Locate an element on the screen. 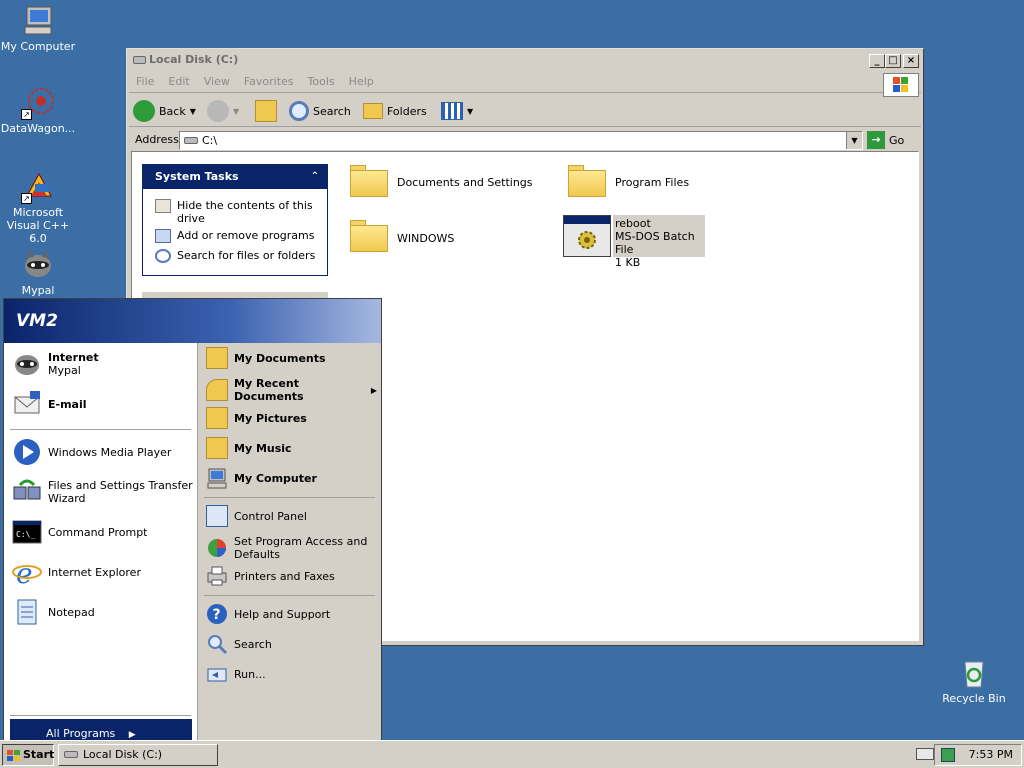 This screenshot has height=768, width=1024. minimize-button: _ is located at coordinates (877, 61).